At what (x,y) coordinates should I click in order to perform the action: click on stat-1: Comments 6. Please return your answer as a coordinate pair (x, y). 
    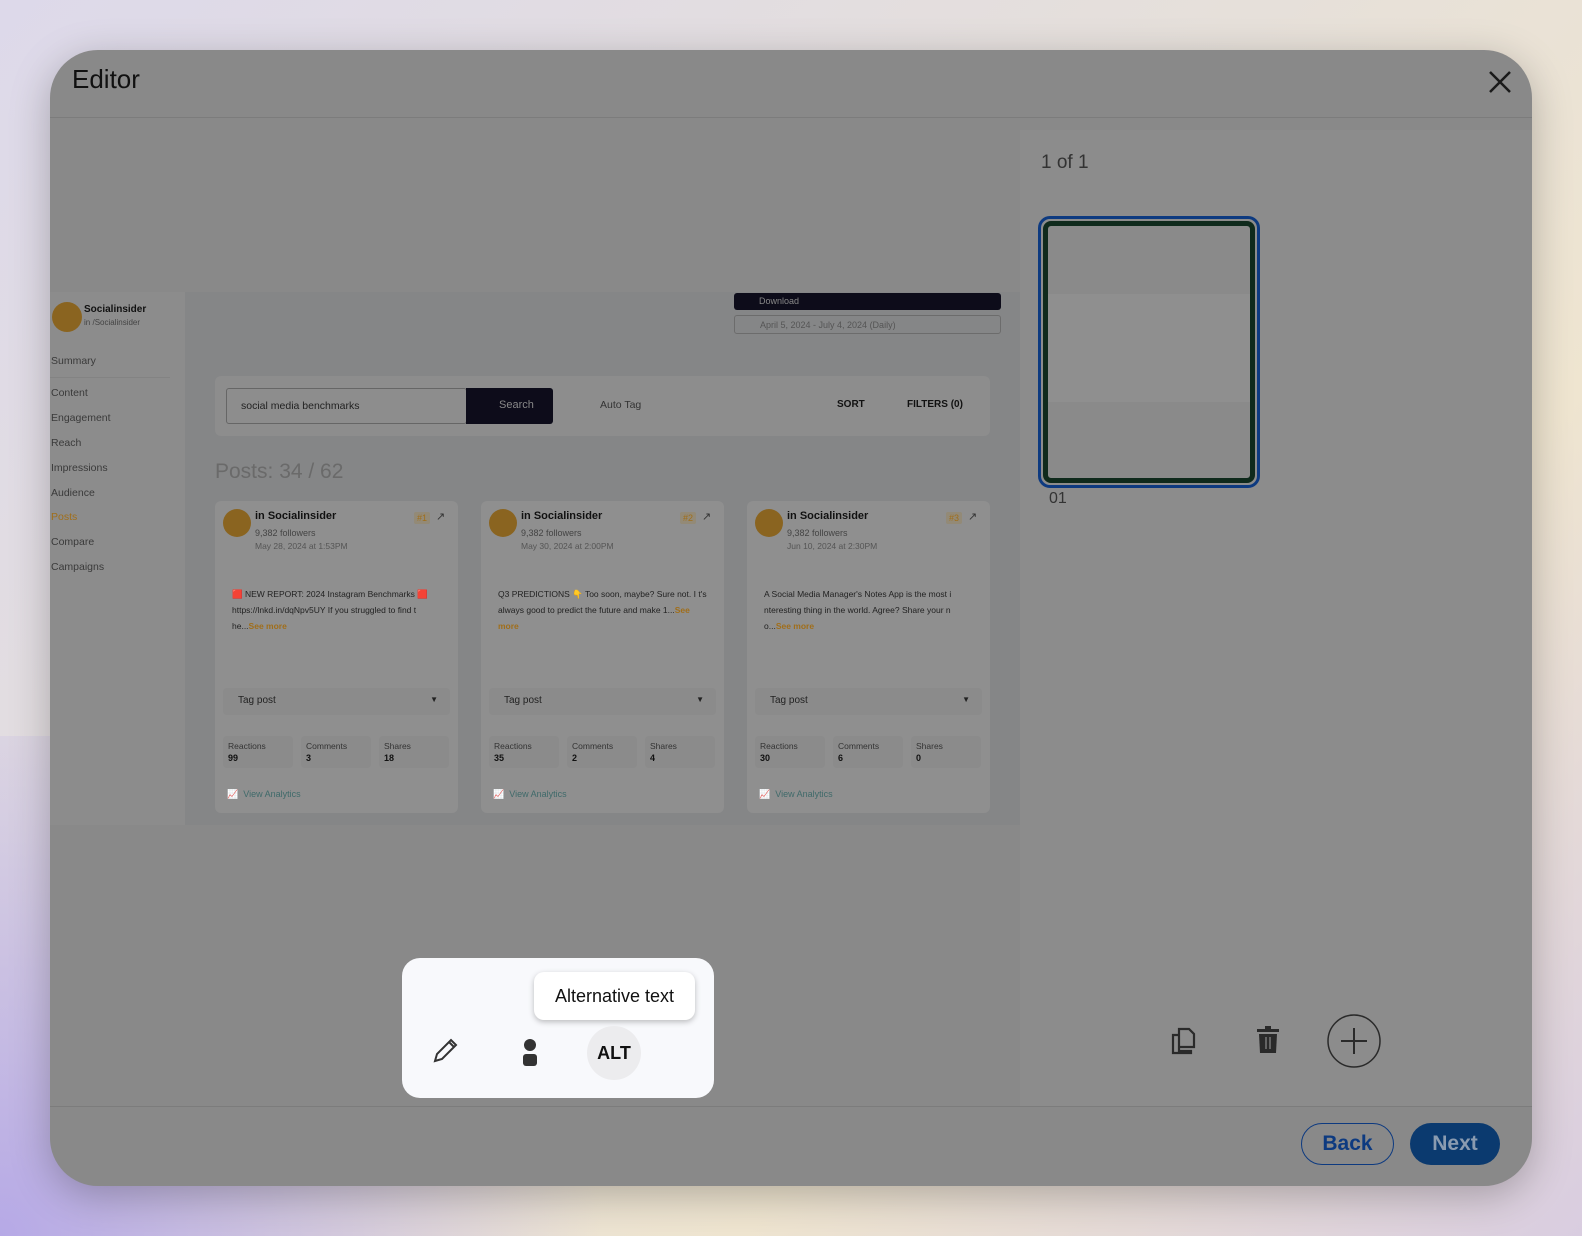
    Looking at the image, I should click on (868, 752).